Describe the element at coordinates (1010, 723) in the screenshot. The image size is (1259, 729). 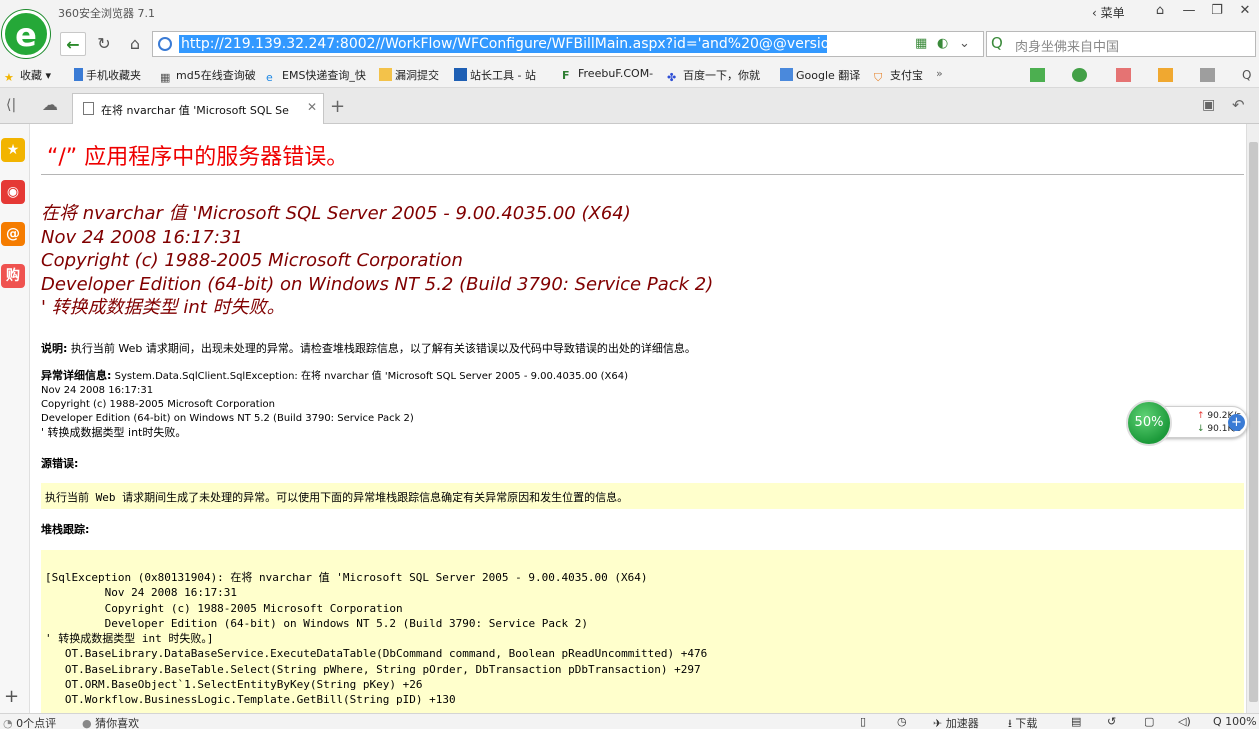
I see `download-icon: ⭳` at that location.